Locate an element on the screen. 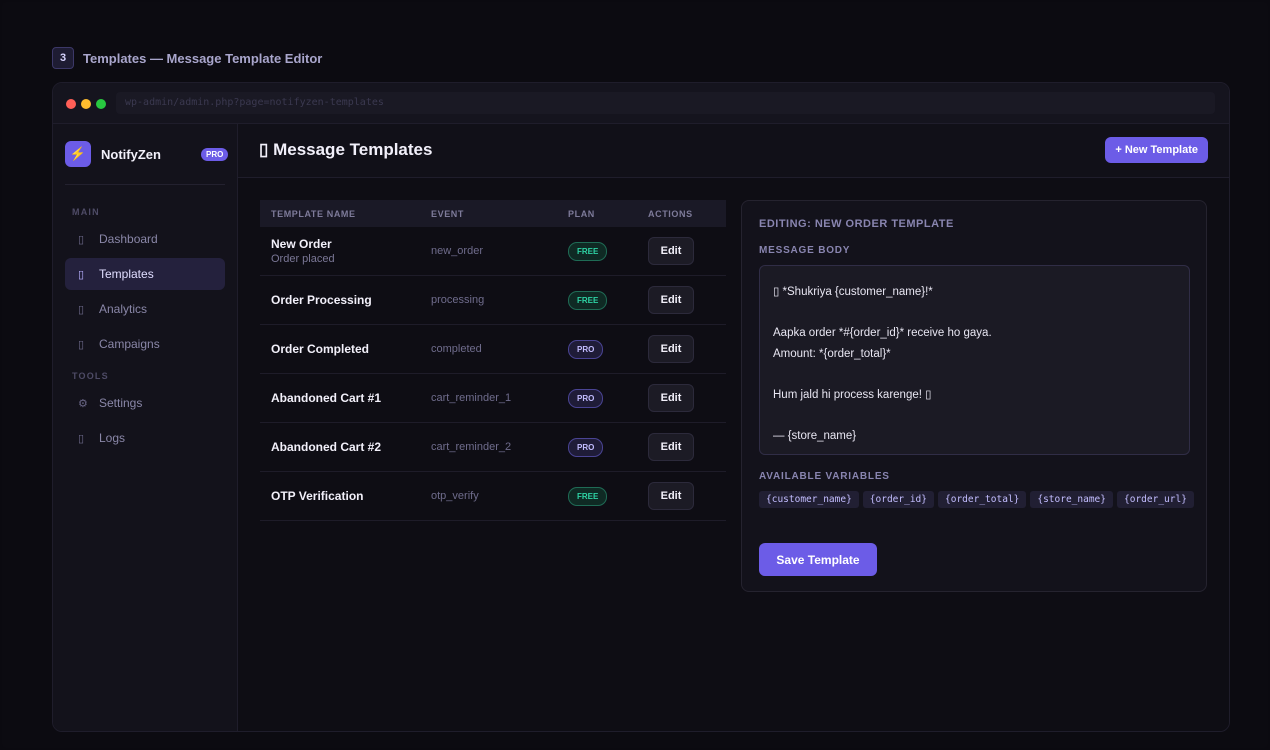 The height and width of the screenshot is (750, 1270). event-cell: processing is located at coordinates (458, 300).